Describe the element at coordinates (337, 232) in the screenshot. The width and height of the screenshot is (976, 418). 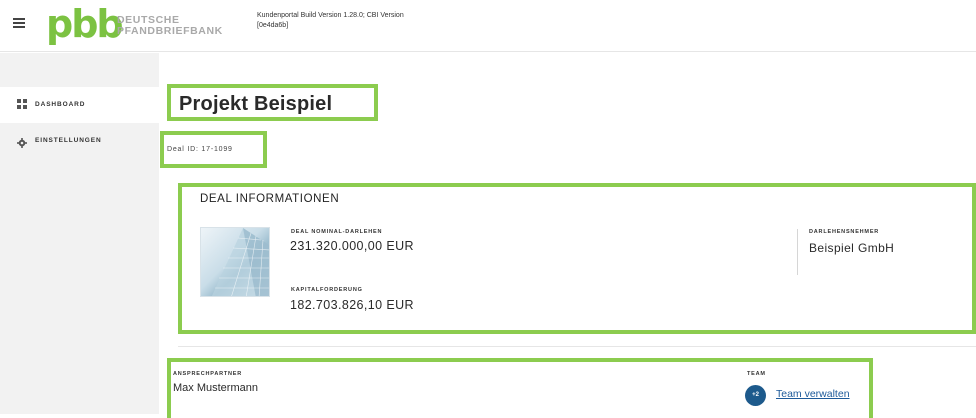
I see `nominal-label: DEAL NOMINAL-DARLEHEN` at that location.